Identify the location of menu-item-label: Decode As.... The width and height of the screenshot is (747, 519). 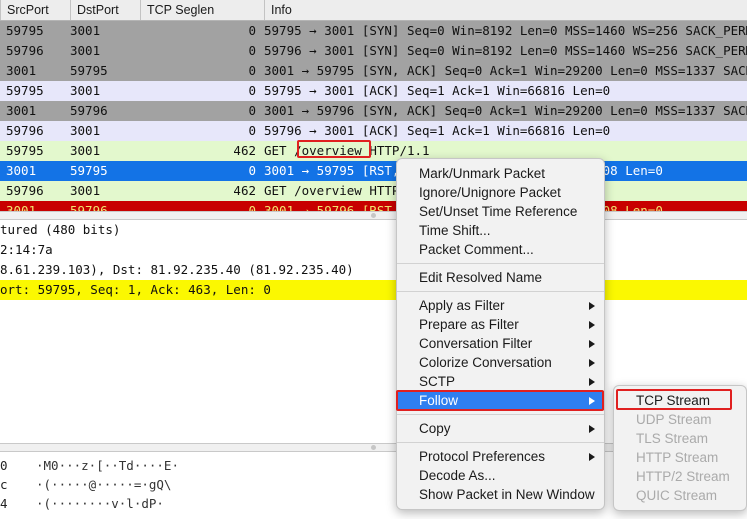
(457, 475).